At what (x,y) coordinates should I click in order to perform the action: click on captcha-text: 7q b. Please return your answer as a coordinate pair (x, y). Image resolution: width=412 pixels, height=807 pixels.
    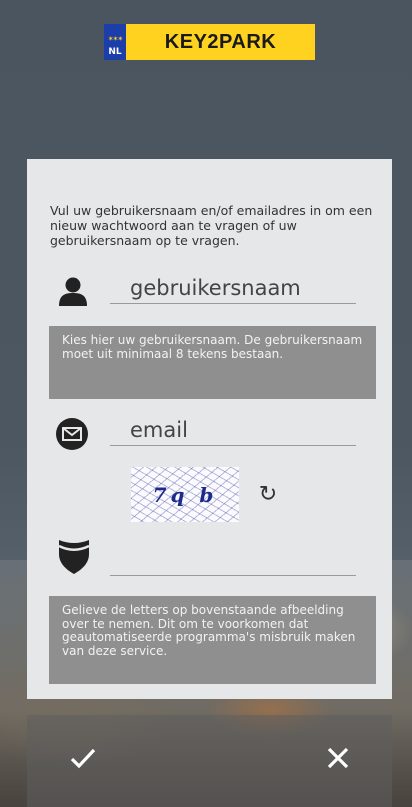
    Looking at the image, I should click on (185, 494).